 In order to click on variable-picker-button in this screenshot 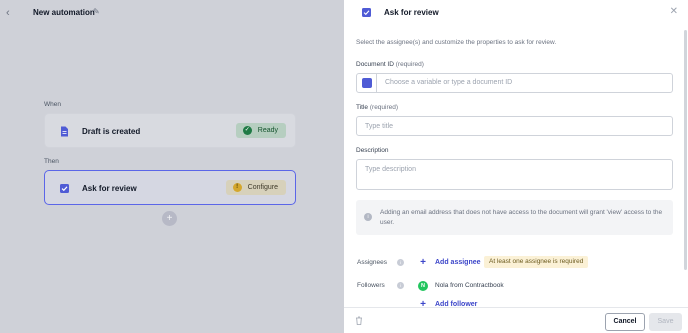, I will do `click(367, 83)`.